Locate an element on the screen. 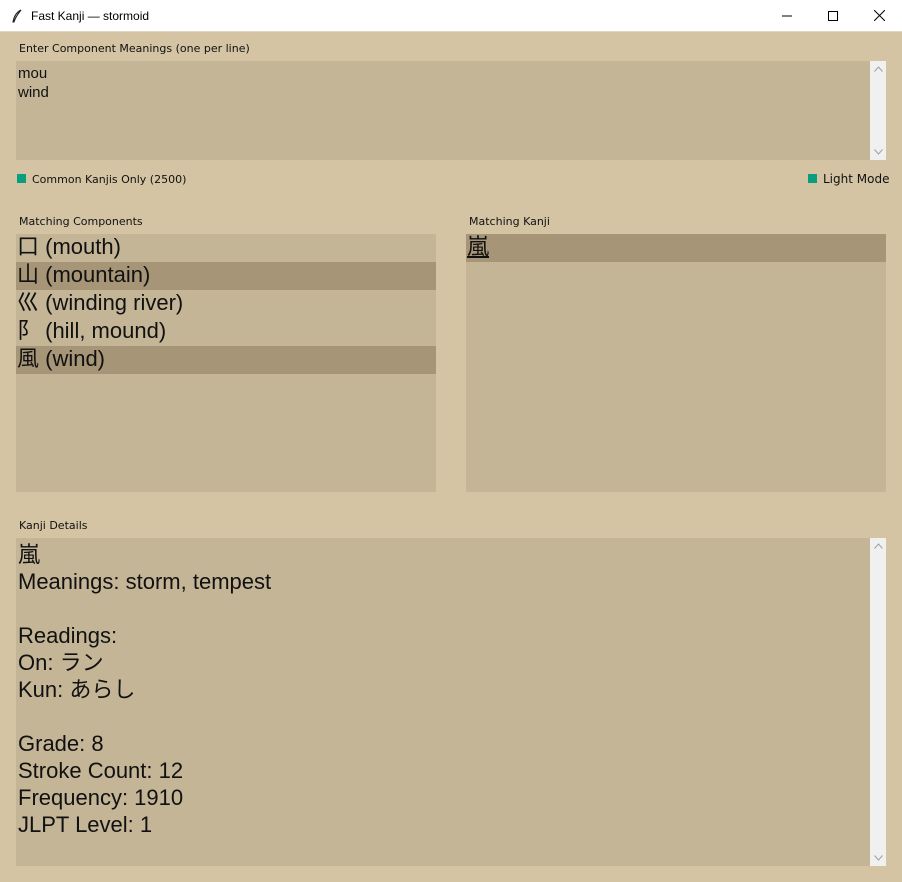 This screenshot has height=882, width=902. common-only-checkbox is located at coordinates (21, 178).